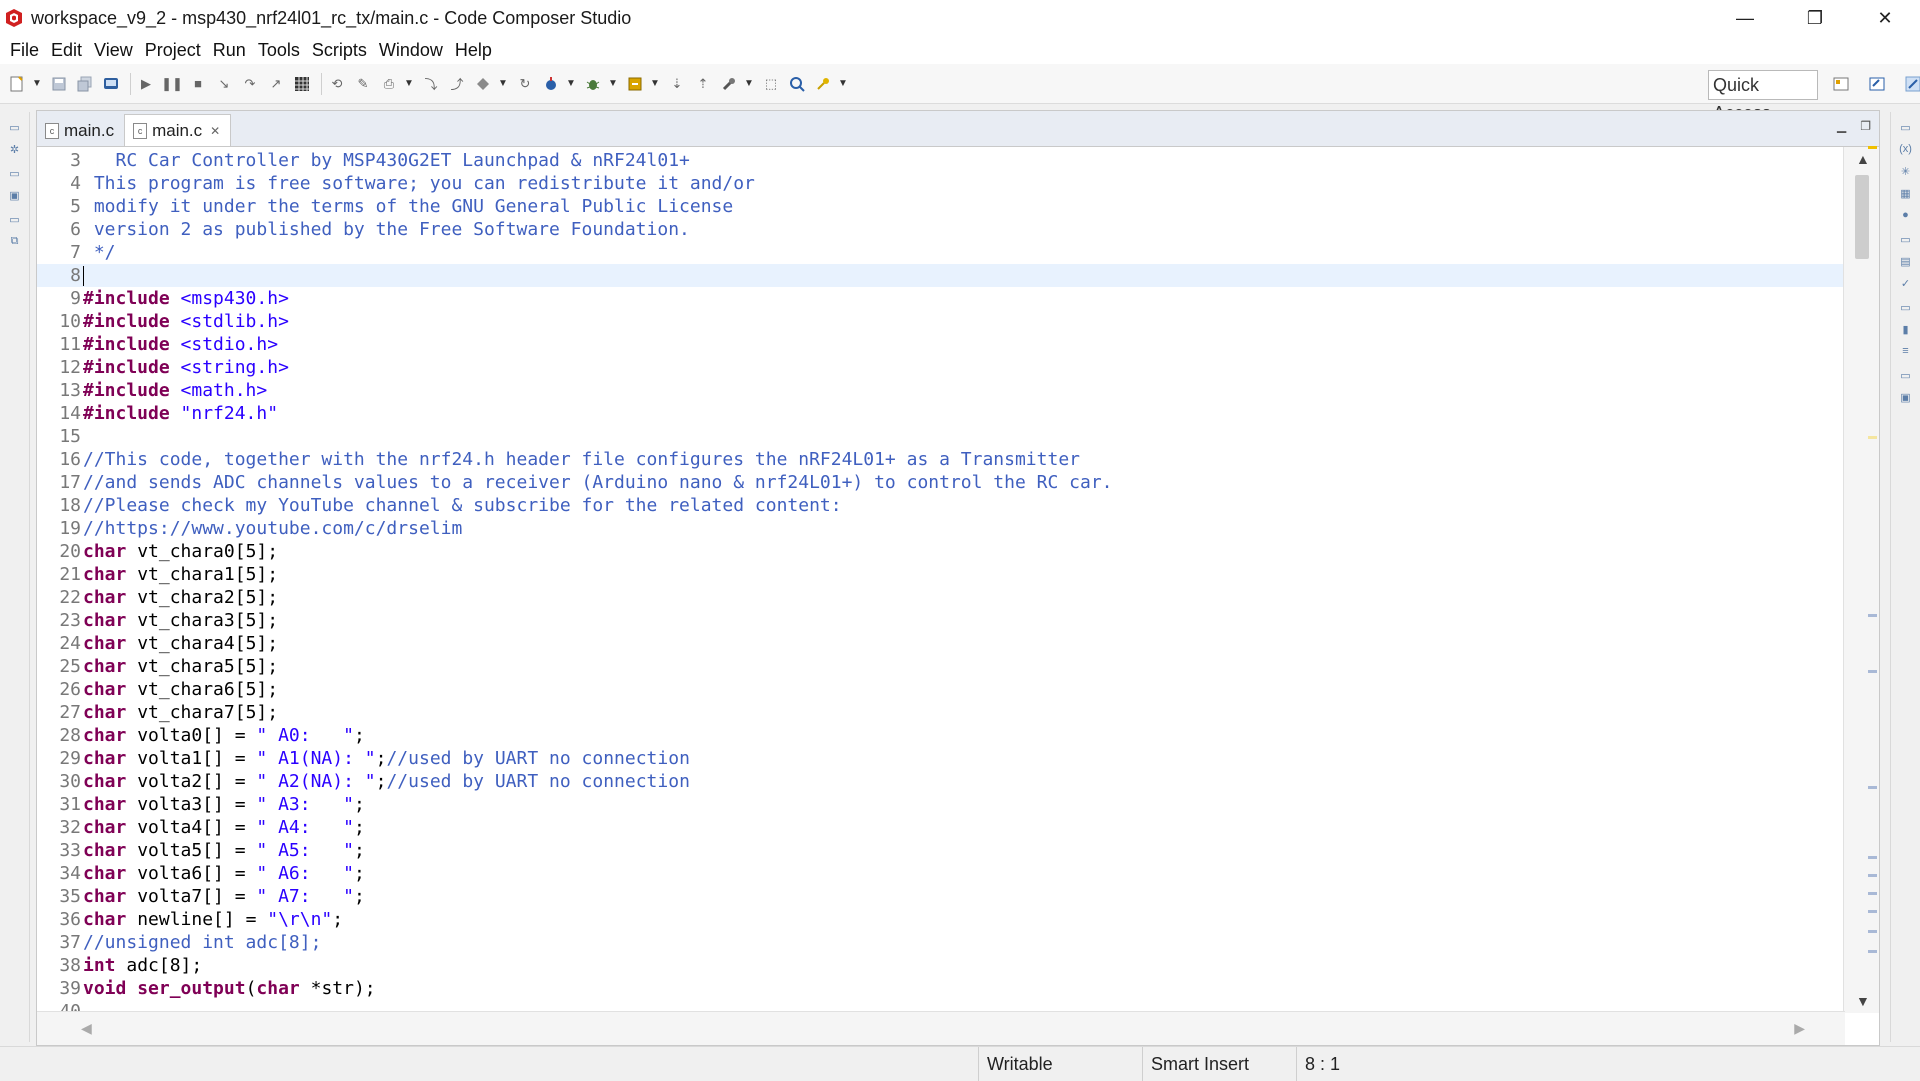  What do you see at coordinates (593, 84) in the screenshot?
I see `debug-bug-icon` at bounding box center [593, 84].